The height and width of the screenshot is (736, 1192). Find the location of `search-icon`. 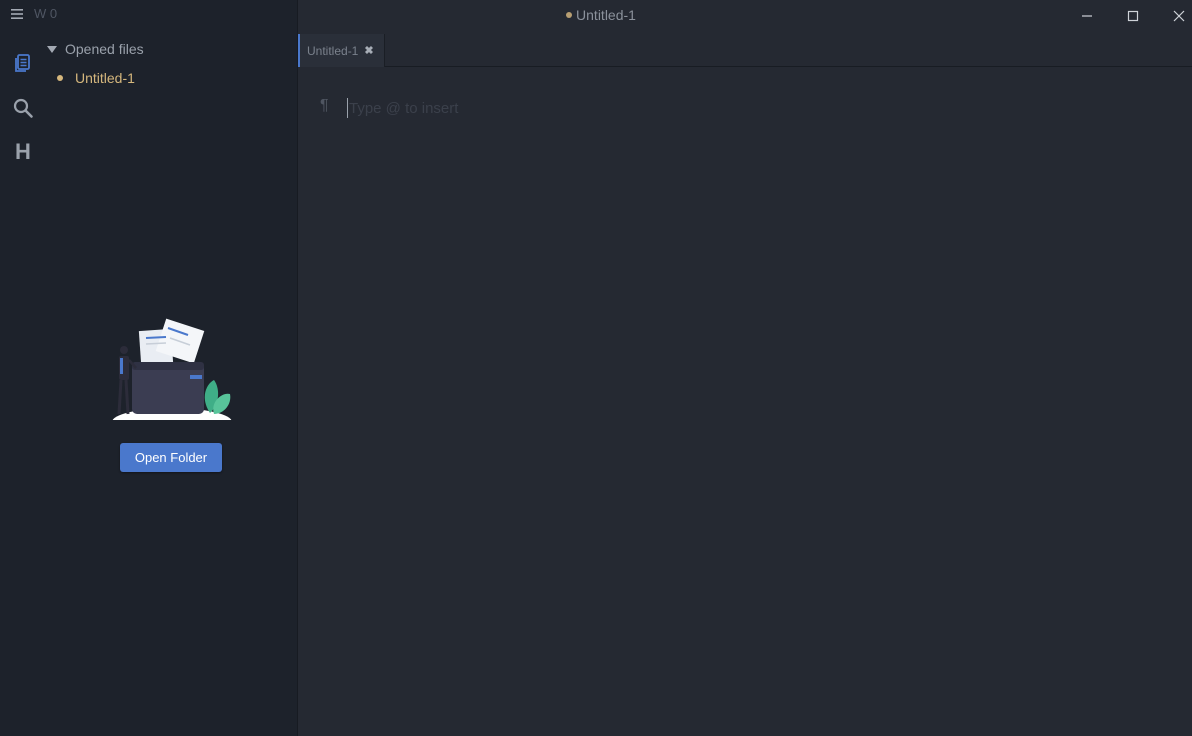

search-icon is located at coordinates (23, 108).